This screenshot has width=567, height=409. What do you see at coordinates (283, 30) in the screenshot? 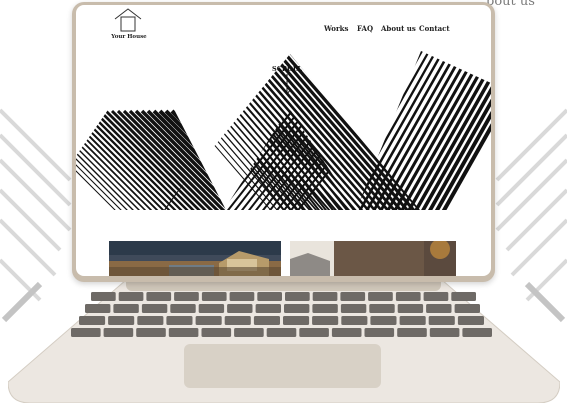
I see `site-header: Your House Works FAQ About us Contact` at bounding box center [283, 30].